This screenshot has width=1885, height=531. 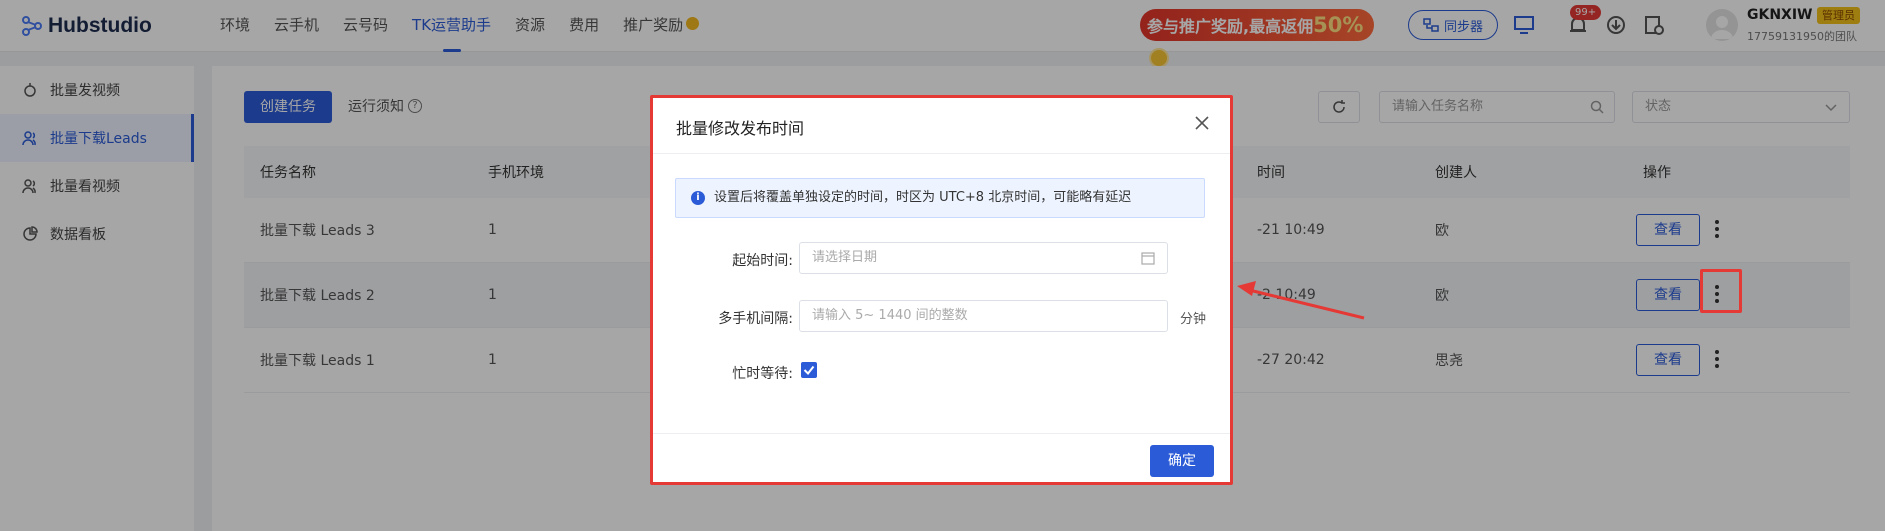 I want to click on alert-text: 设置后将覆盖单独设定的时间，时区为 UTC+8 北京时间，可能略有延迟, so click(x=923, y=197).